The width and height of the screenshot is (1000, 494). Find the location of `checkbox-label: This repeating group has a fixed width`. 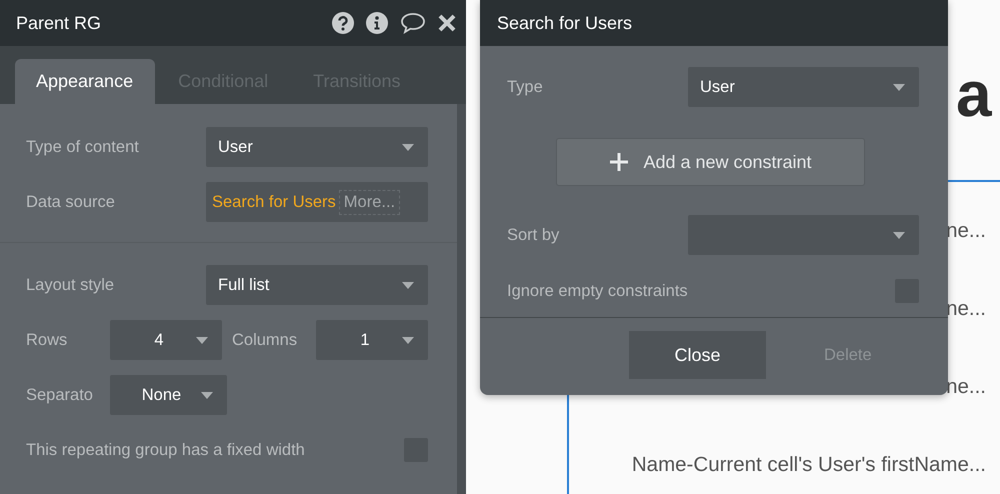

checkbox-label: This repeating group has a fixed width is located at coordinates (166, 450).